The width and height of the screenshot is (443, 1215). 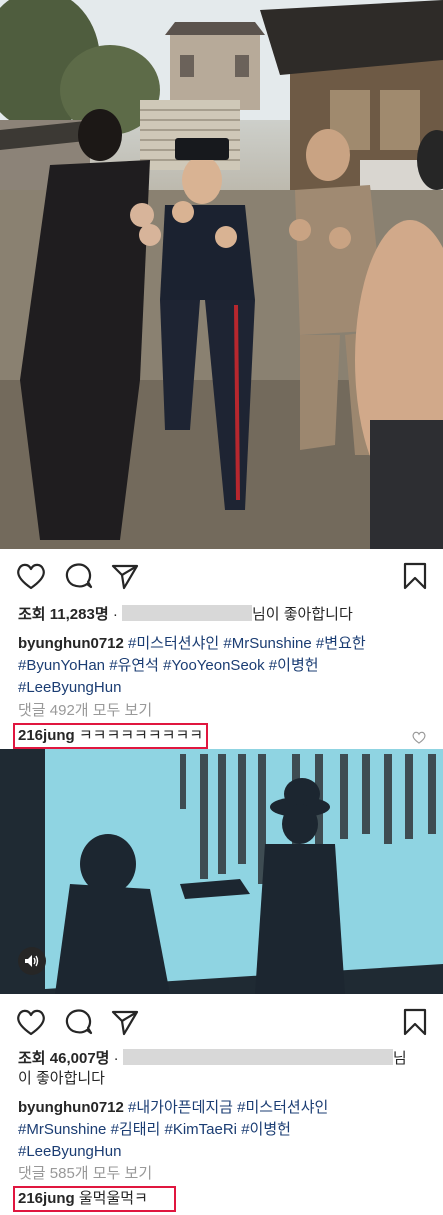 What do you see at coordinates (141, 735) in the screenshot?
I see `comment-text: ㅋㅋㅋㅋㅋㅋㅋㅋㅋ` at bounding box center [141, 735].